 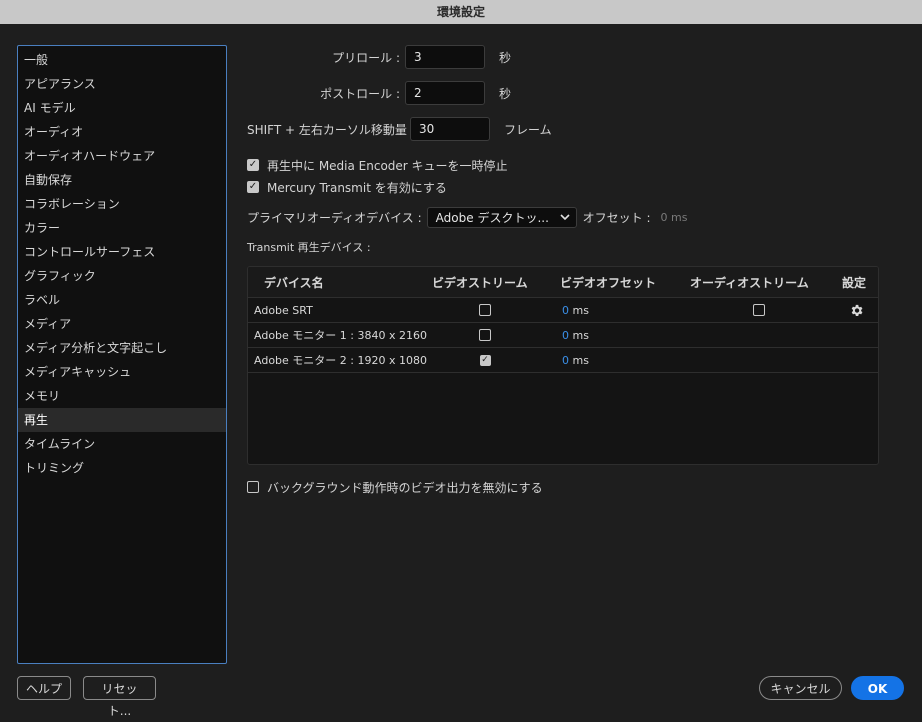 What do you see at coordinates (505, 57) in the screenshot?
I see `preroll-unit: 秒` at bounding box center [505, 57].